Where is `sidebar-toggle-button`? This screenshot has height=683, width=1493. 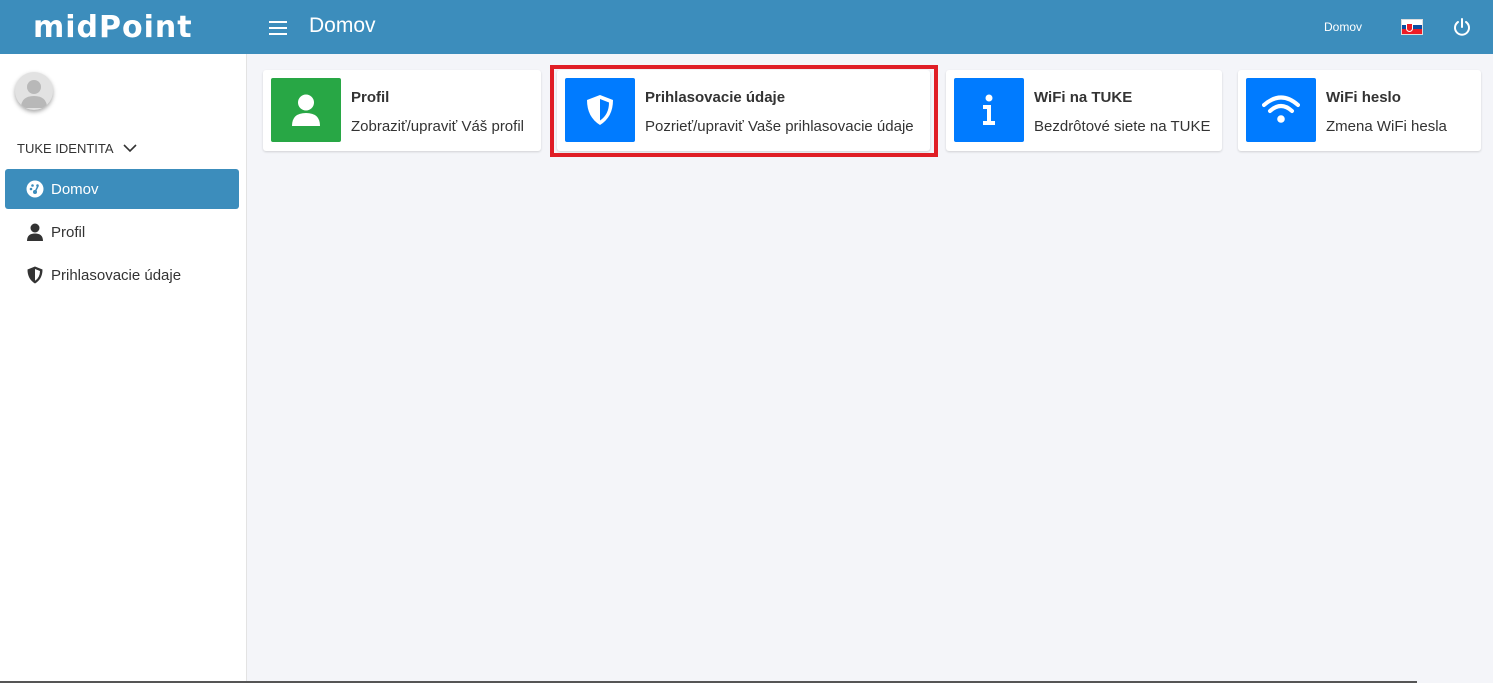 sidebar-toggle-button is located at coordinates (278, 27).